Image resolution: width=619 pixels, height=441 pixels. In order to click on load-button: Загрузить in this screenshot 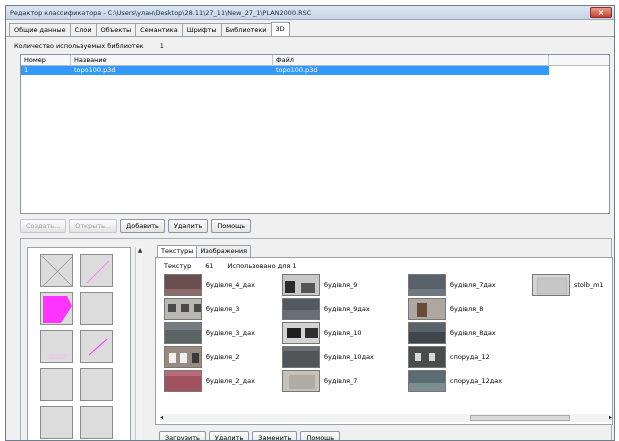, I will do `click(182, 435)`.